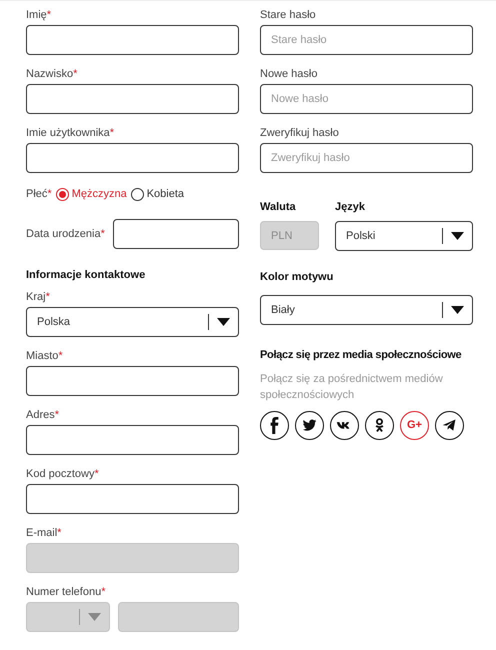 This screenshot has height=650, width=496. I want to click on field-label: Język, so click(350, 207).